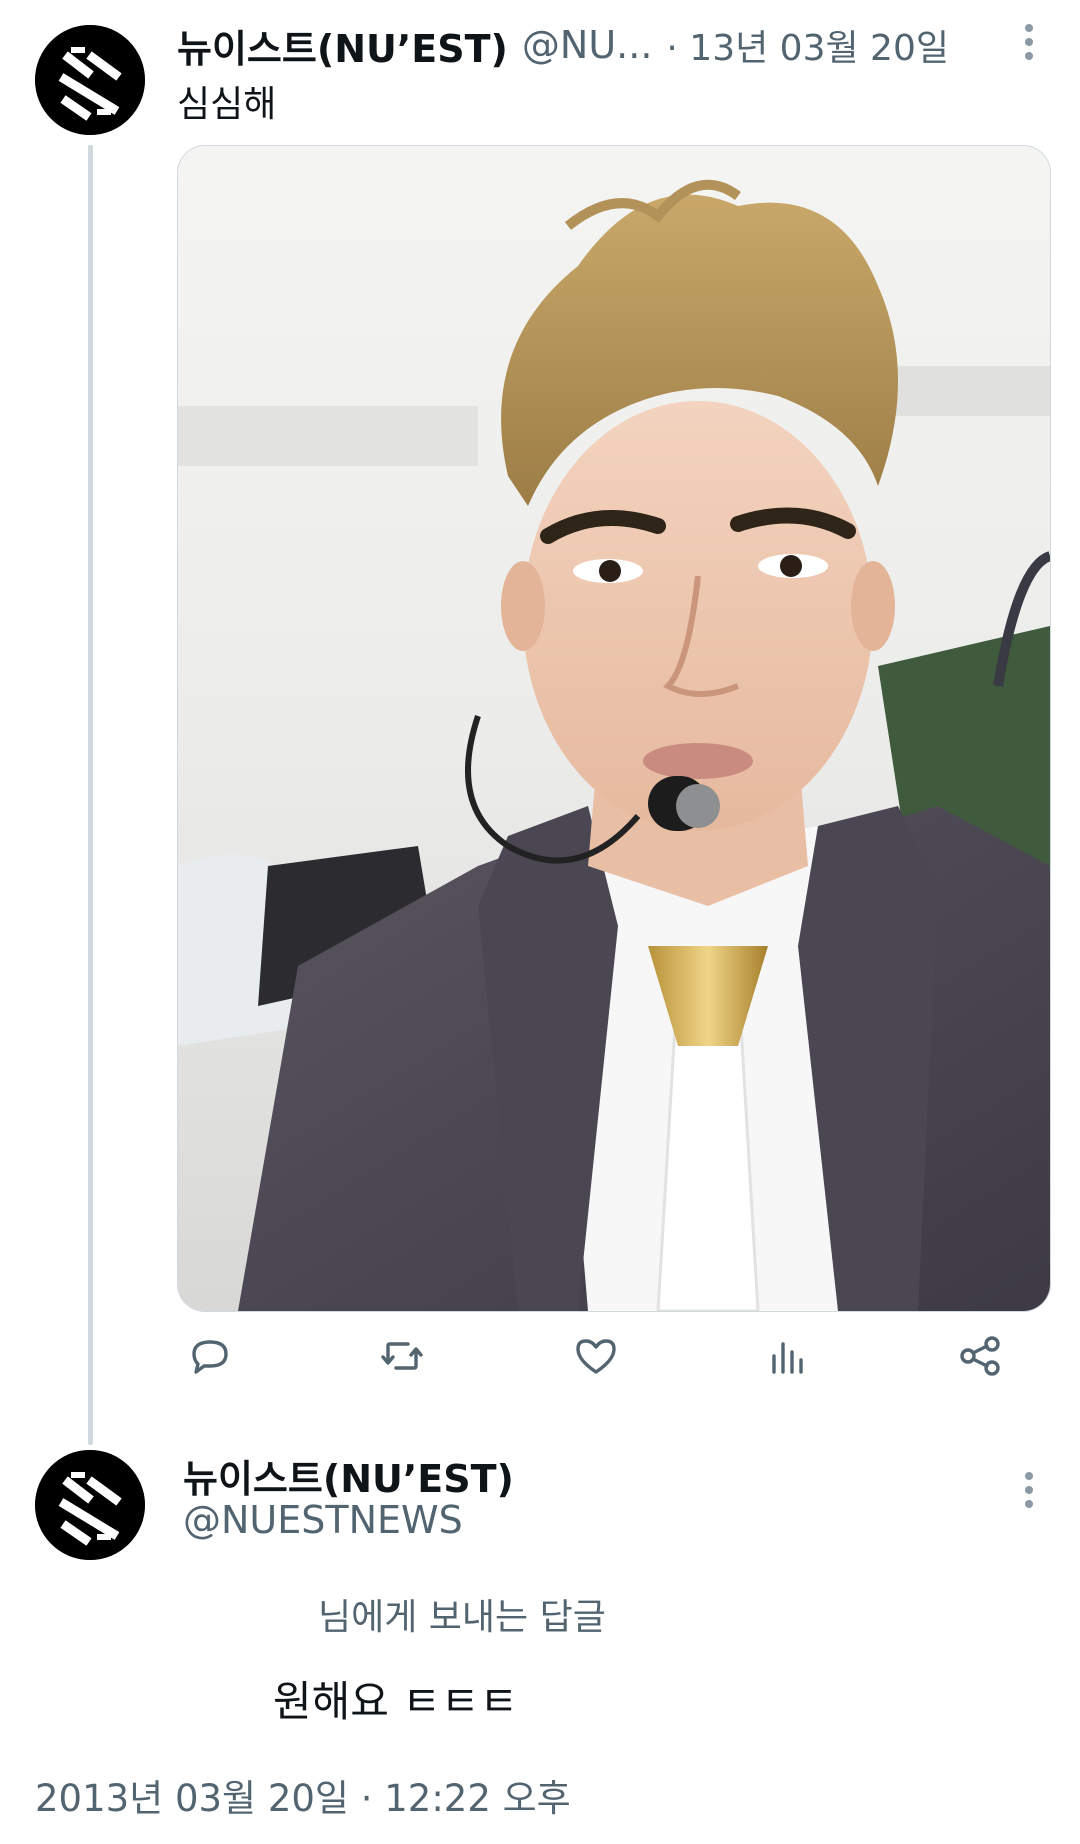 This screenshot has width=1080, height=1844. I want to click on retweet-icon, so click(402, 1356).